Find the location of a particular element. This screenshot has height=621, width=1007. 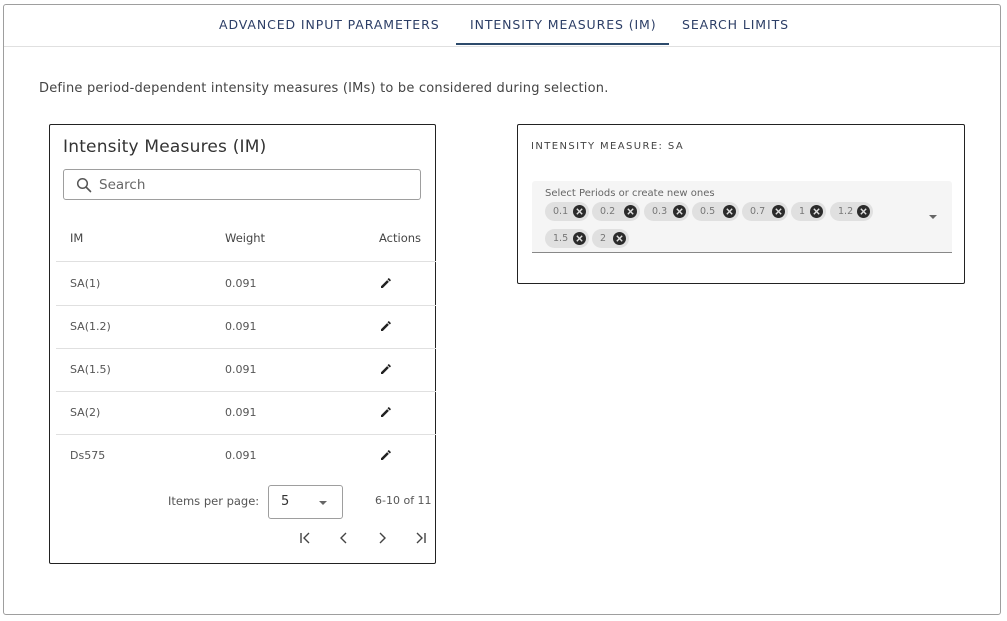

table-row: SA(2) 0.091 is located at coordinates (246, 413).